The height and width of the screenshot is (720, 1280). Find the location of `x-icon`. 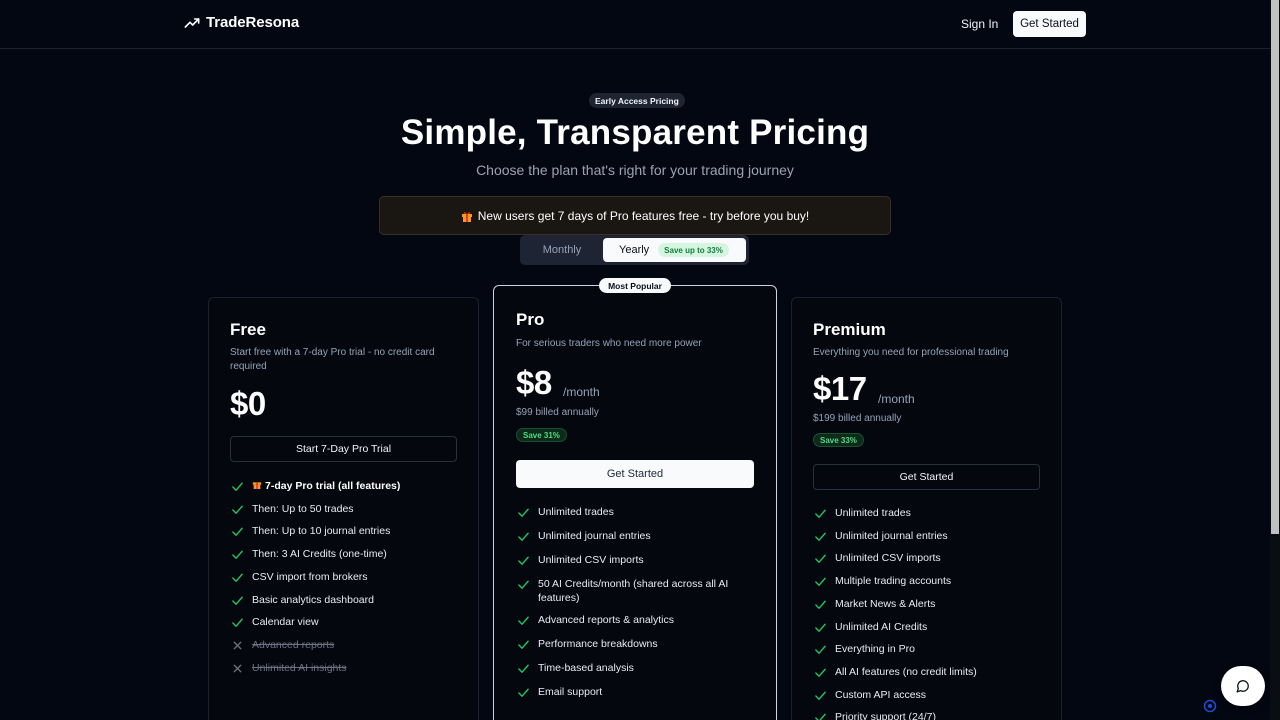

x-icon is located at coordinates (237, 645).